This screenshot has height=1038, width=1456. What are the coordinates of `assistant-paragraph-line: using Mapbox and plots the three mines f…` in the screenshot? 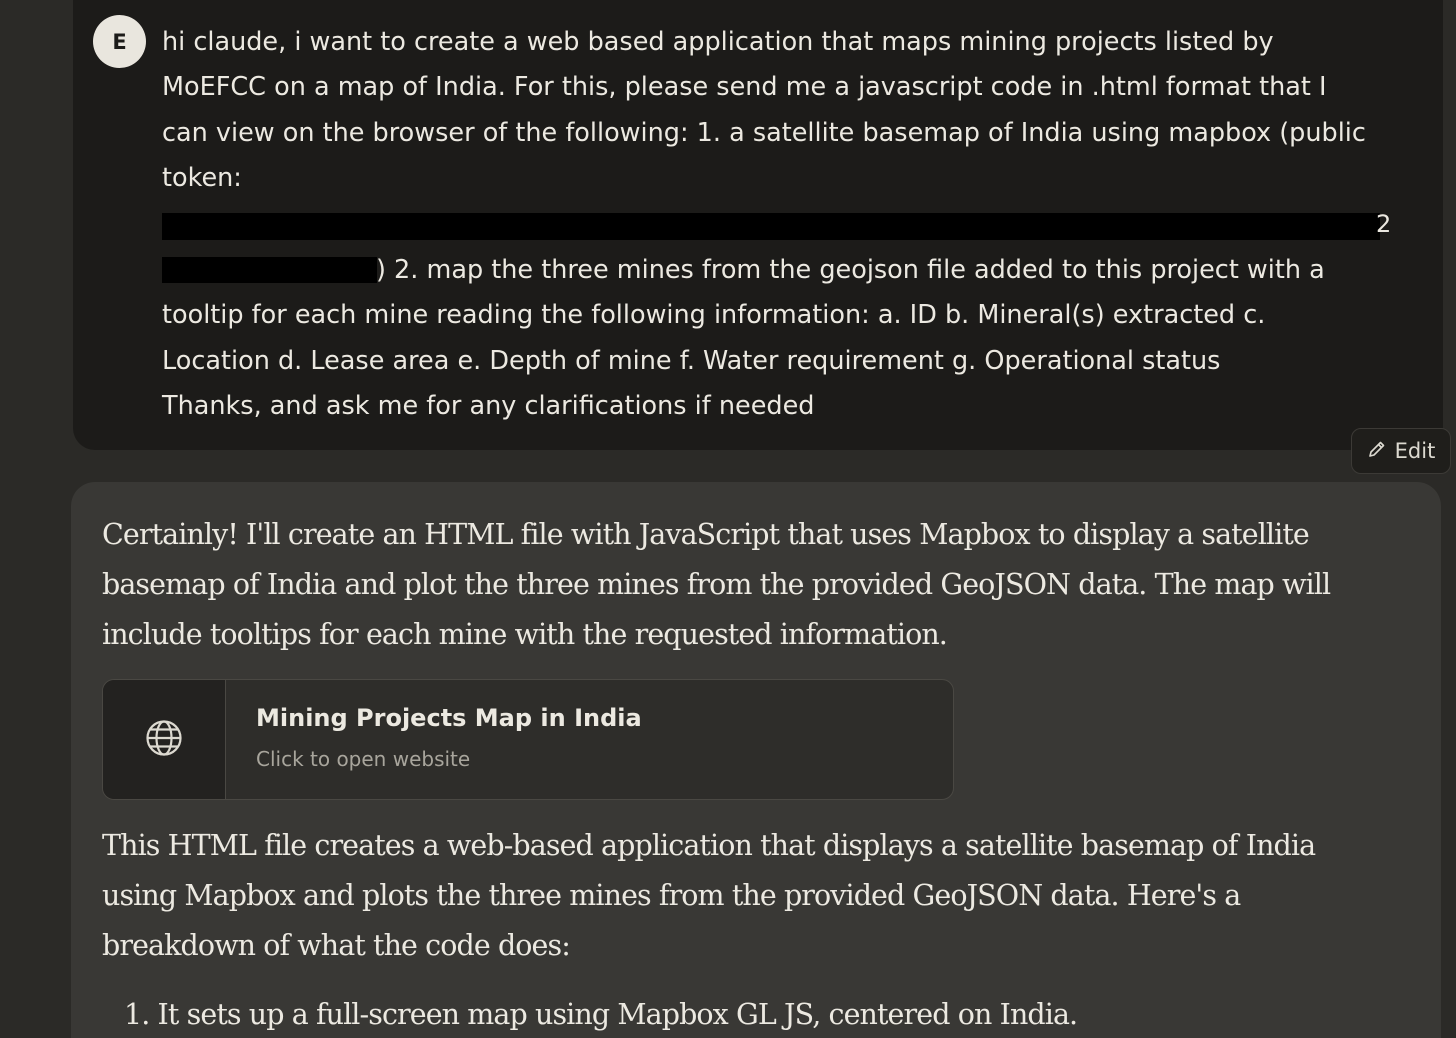 It's located at (671, 895).